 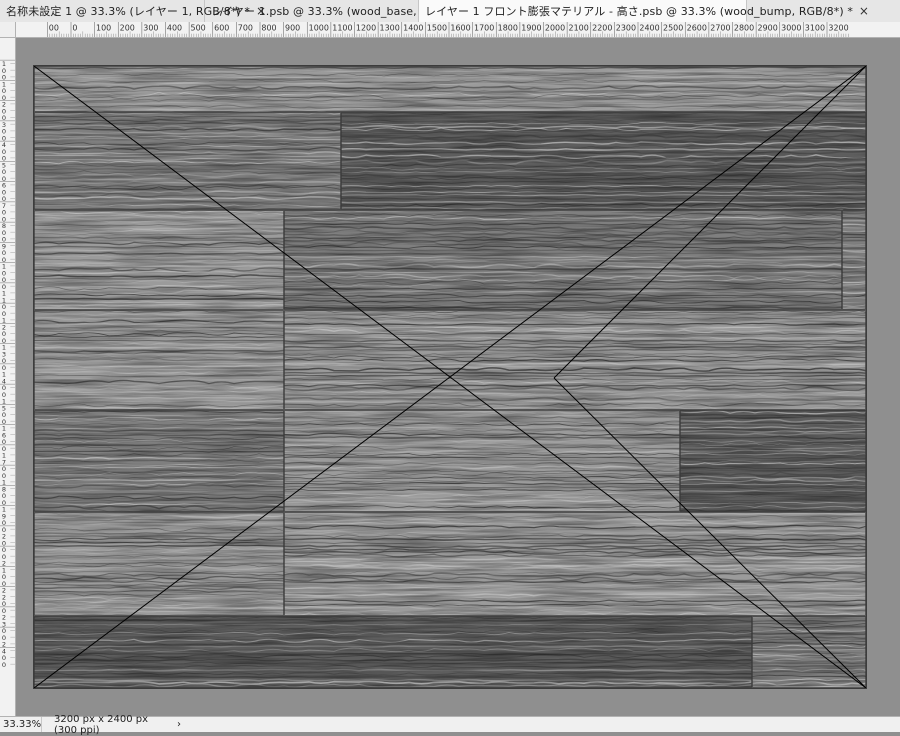 What do you see at coordinates (390, 27) in the screenshot?
I see `ruler-label: 1300` at bounding box center [390, 27].